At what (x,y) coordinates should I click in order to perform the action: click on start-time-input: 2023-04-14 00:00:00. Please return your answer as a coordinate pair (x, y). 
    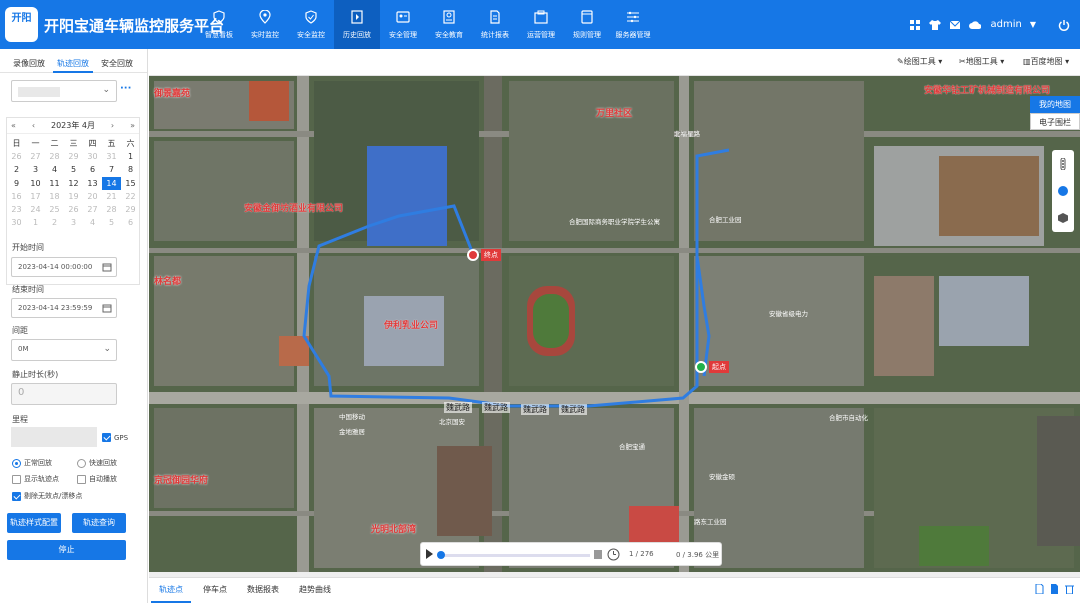
    Looking at the image, I should click on (64, 267).